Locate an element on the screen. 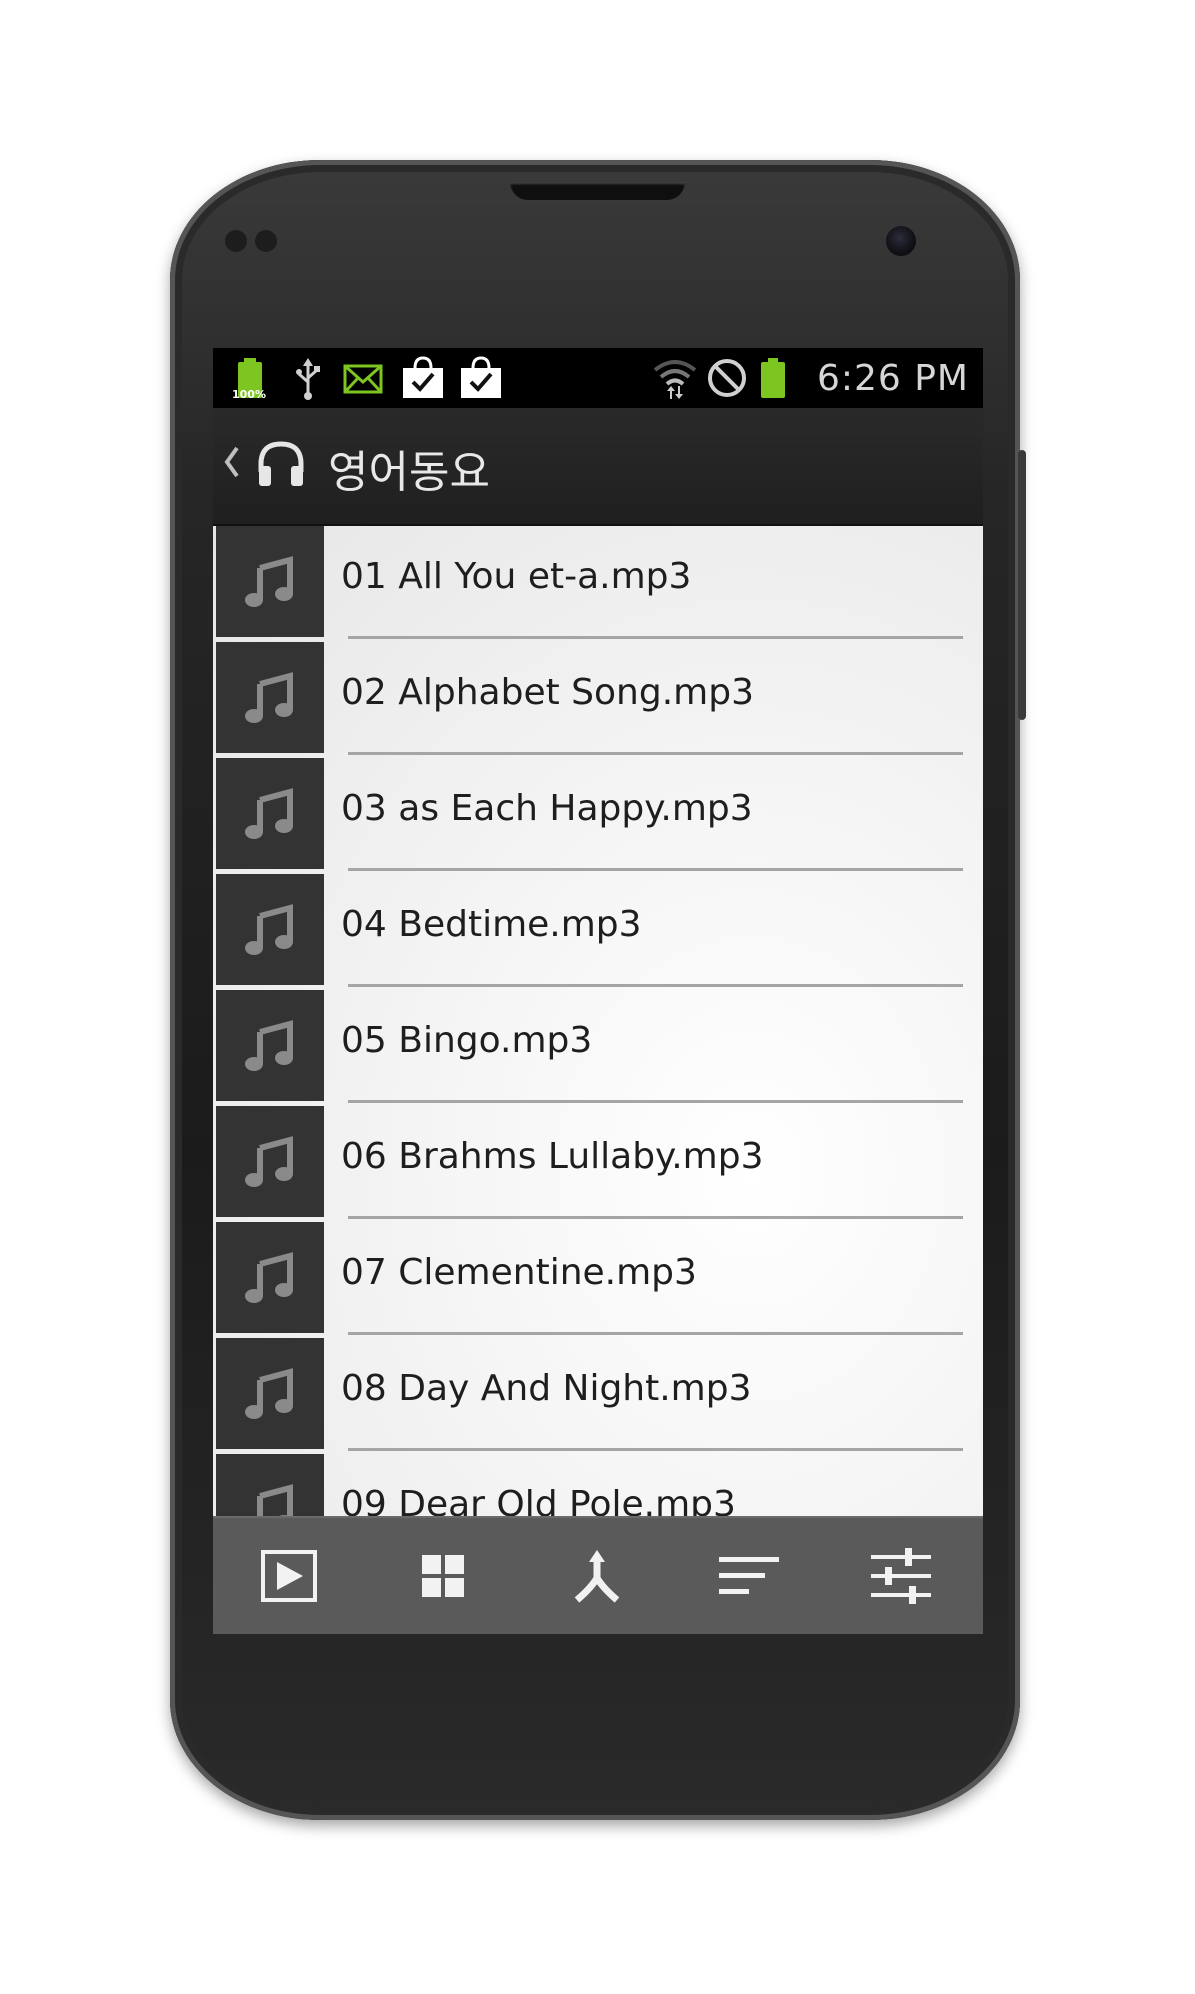 This screenshot has width=1195, height=1994. list-item: 03 as Each Happy.mp3 is located at coordinates (598, 816).